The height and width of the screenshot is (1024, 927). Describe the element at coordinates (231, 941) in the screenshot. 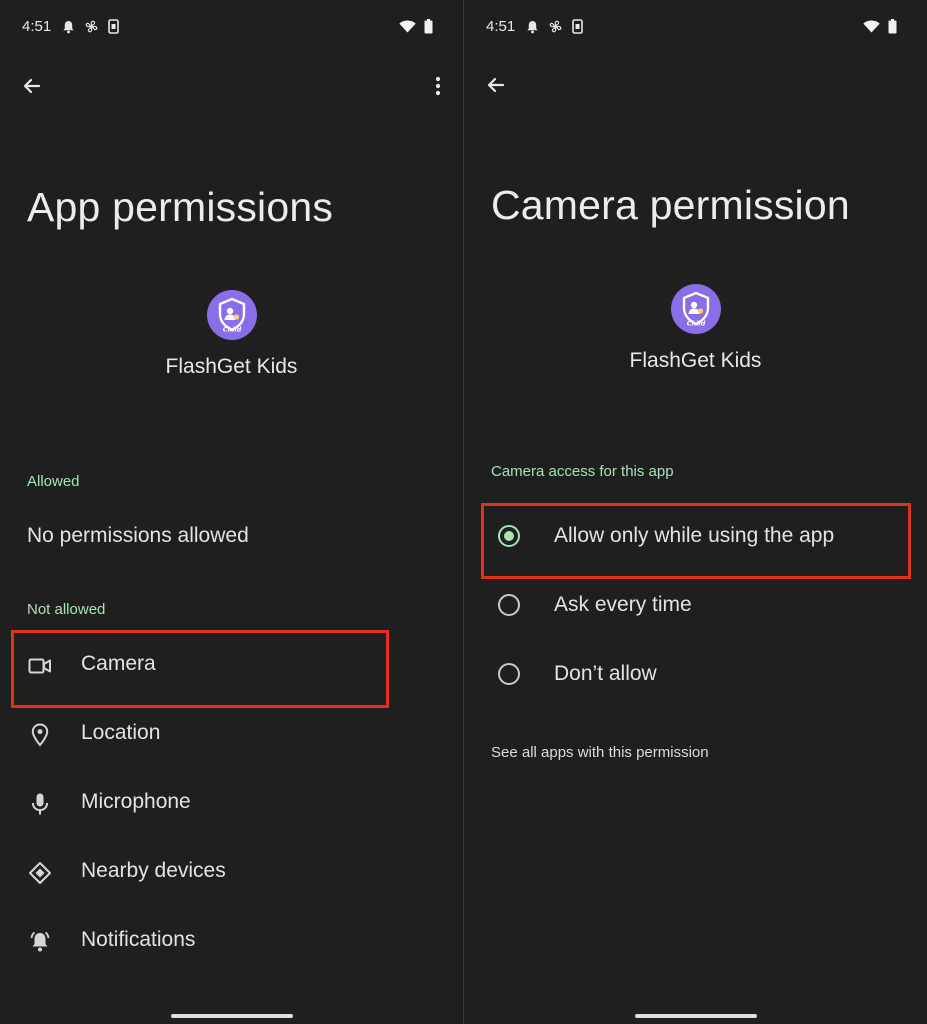

I see `permission-row-notifications: Notifications` at that location.